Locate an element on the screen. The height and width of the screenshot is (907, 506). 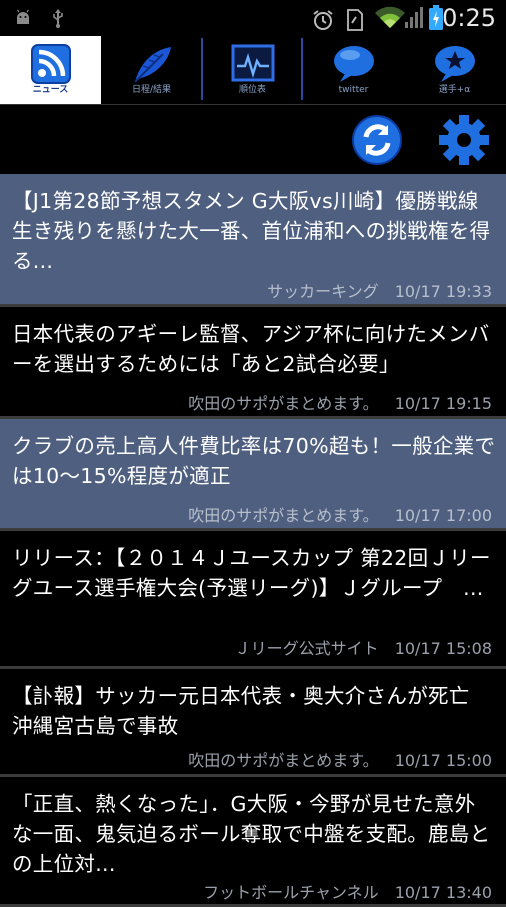
news-meta: 吹田のサポがまとめます。 10/17 19:15 is located at coordinates (340, 402).